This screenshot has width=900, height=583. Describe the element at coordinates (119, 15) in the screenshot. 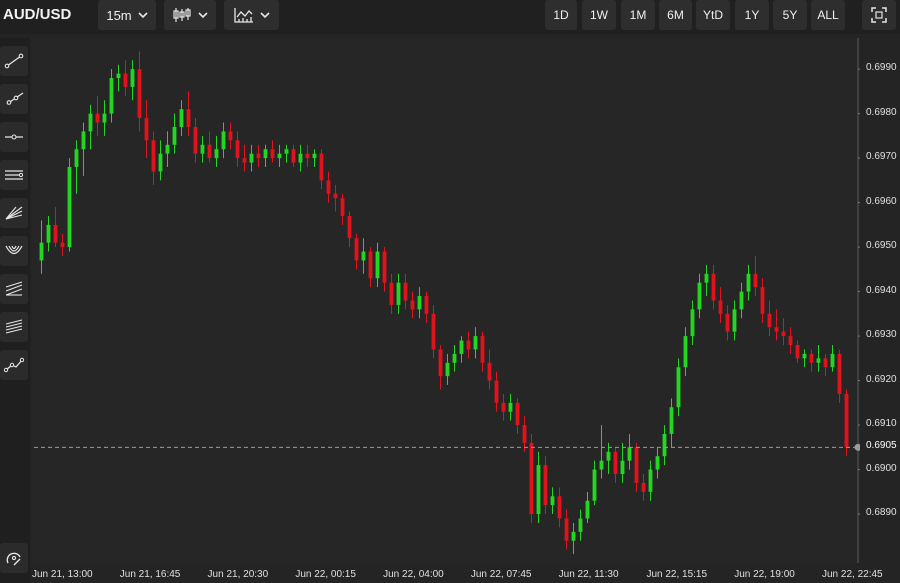

I see `interval-label: 15m` at that location.